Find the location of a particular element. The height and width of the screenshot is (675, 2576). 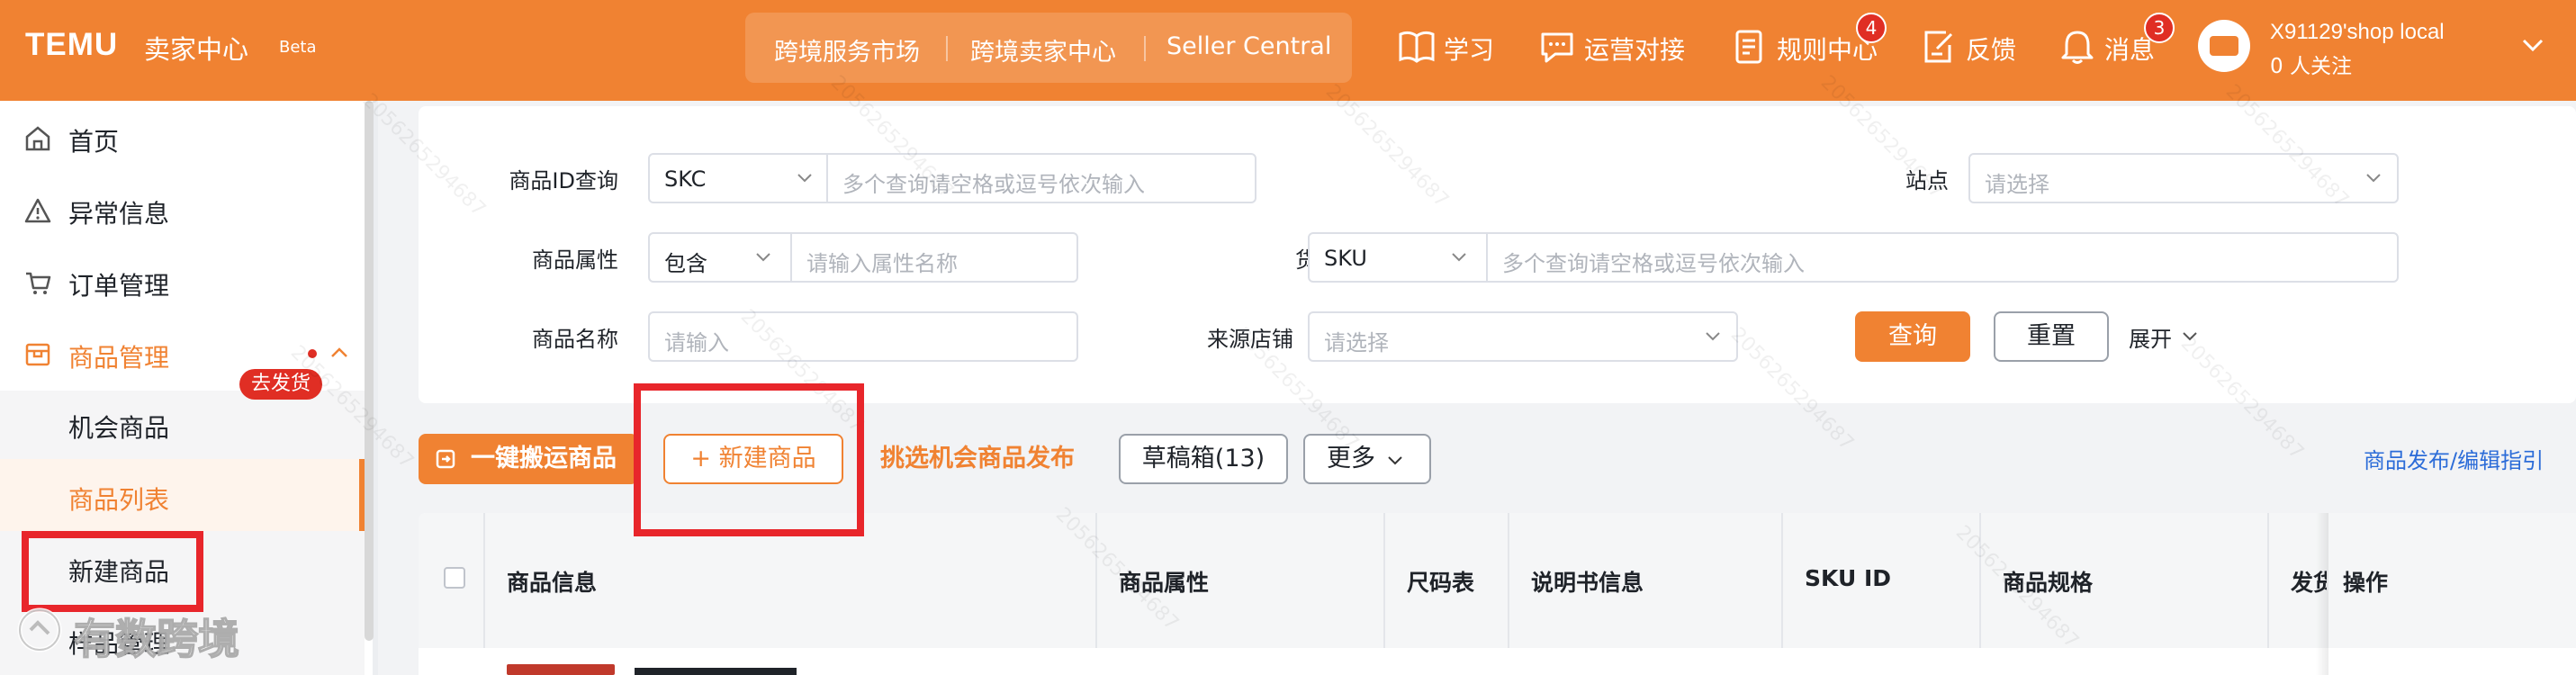

query-button: 查询 is located at coordinates (1912, 337).